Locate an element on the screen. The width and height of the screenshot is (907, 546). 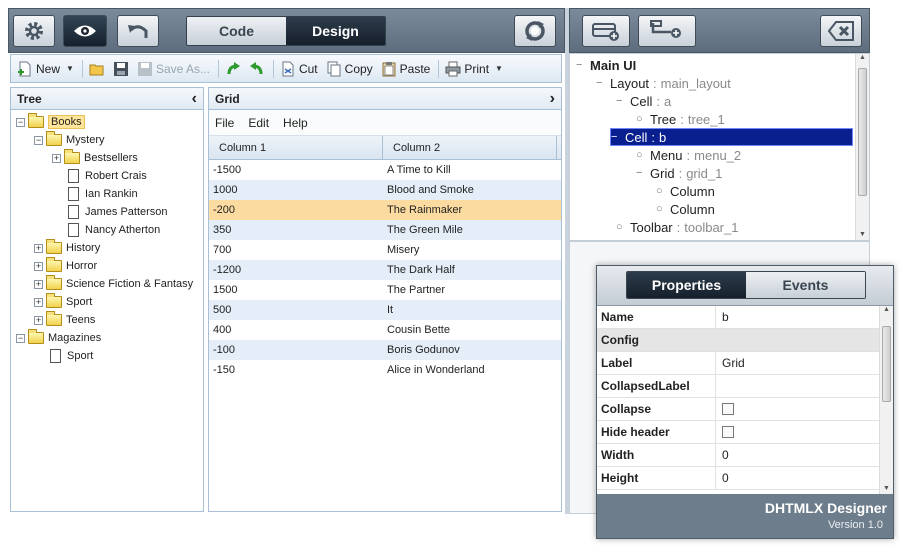
structure-scrollbar: ▲ ▼ is located at coordinates (862, 147).